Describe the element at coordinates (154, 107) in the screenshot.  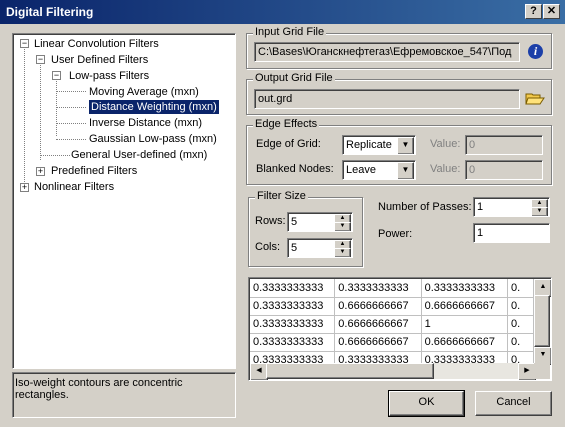
I see `tree-item-distance-weighting: Distance Weighting (mxn)` at that location.